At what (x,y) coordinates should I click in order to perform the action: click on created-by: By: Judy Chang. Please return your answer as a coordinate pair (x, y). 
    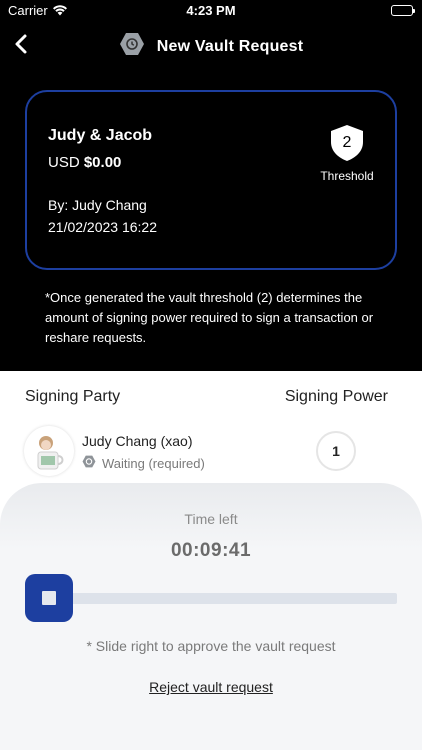
    Looking at the image, I should click on (97, 205).